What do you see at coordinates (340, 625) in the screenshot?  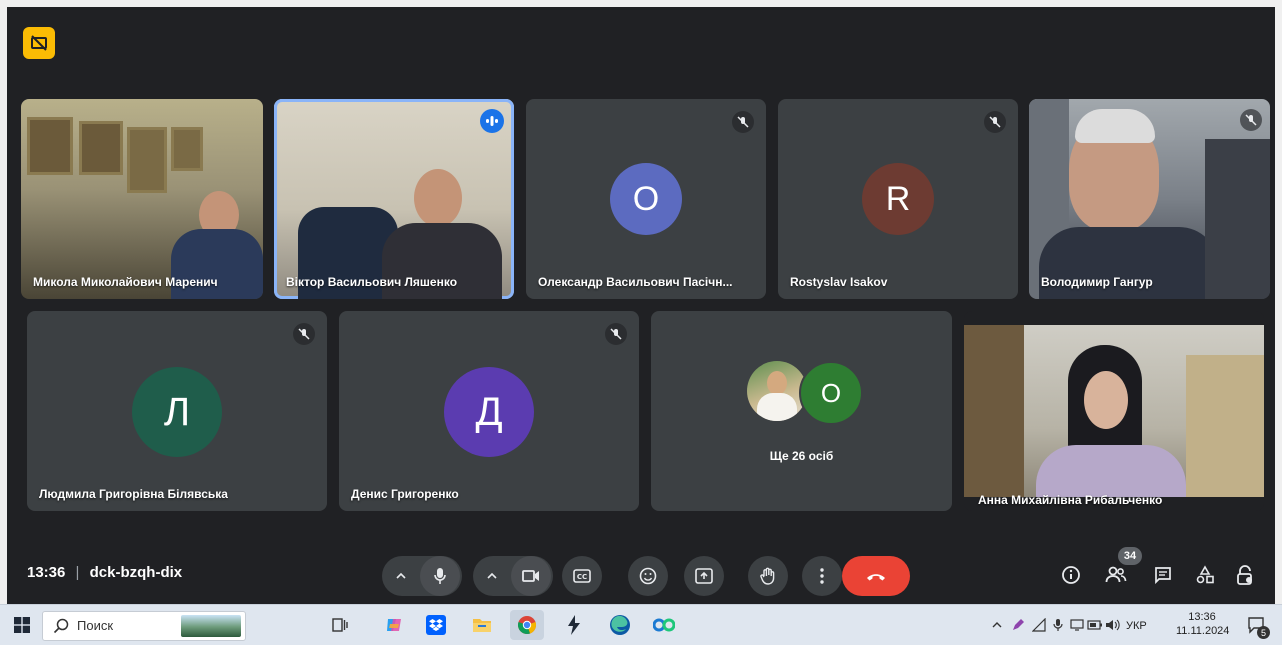 I see `task-view-icon` at bounding box center [340, 625].